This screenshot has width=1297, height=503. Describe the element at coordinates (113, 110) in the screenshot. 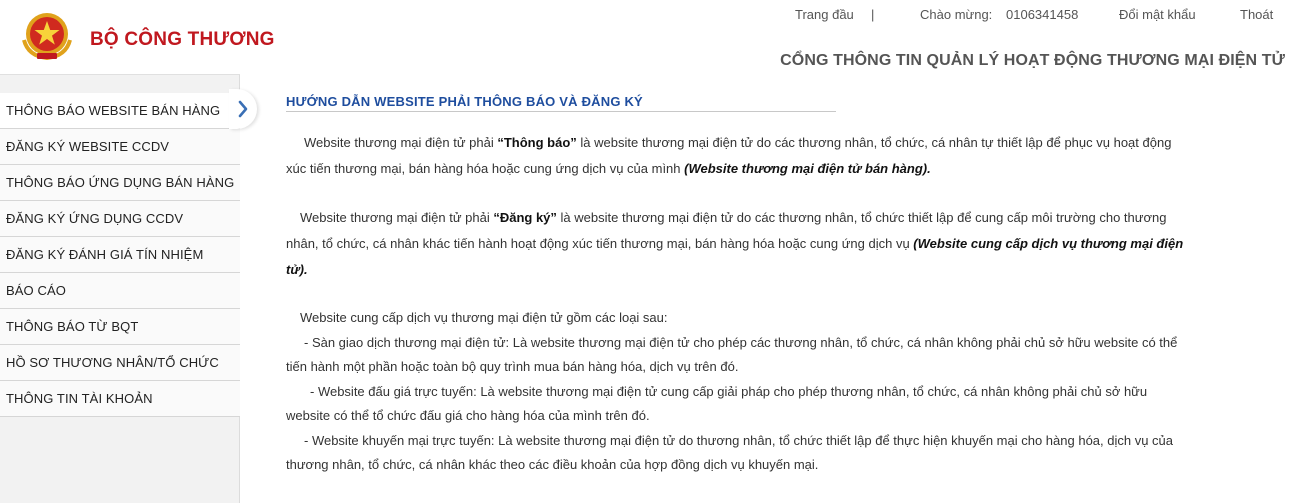

I see `sidebar-item-label: THÔNG BÁO WEBSITE BÁN HÀNG` at that location.